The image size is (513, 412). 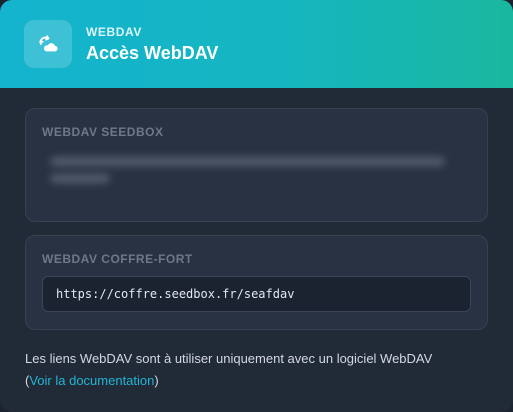 I want to click on seedbox-label: WEBDAV SEEDBOX, so click(x=103, y=132).